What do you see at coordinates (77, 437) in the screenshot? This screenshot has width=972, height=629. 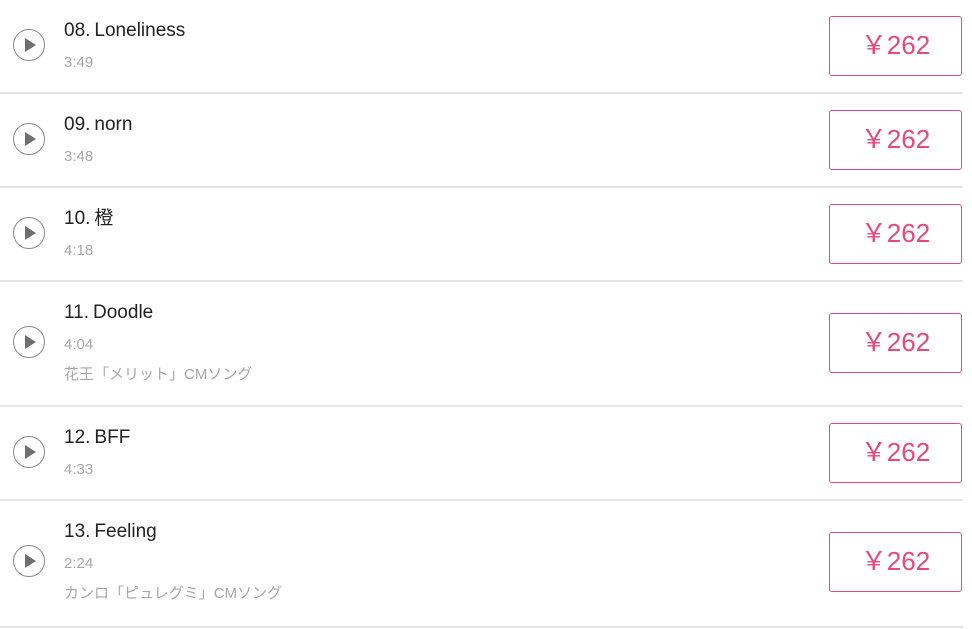 I see `track-number: 12.` at bounding box center [77, 437].